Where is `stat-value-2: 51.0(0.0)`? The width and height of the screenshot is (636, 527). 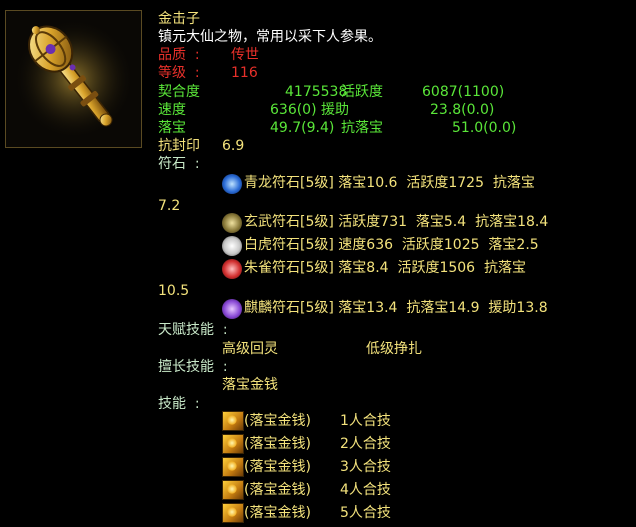
stat-value-2: 51.0(0.0) is located at coordinates (484, 128).